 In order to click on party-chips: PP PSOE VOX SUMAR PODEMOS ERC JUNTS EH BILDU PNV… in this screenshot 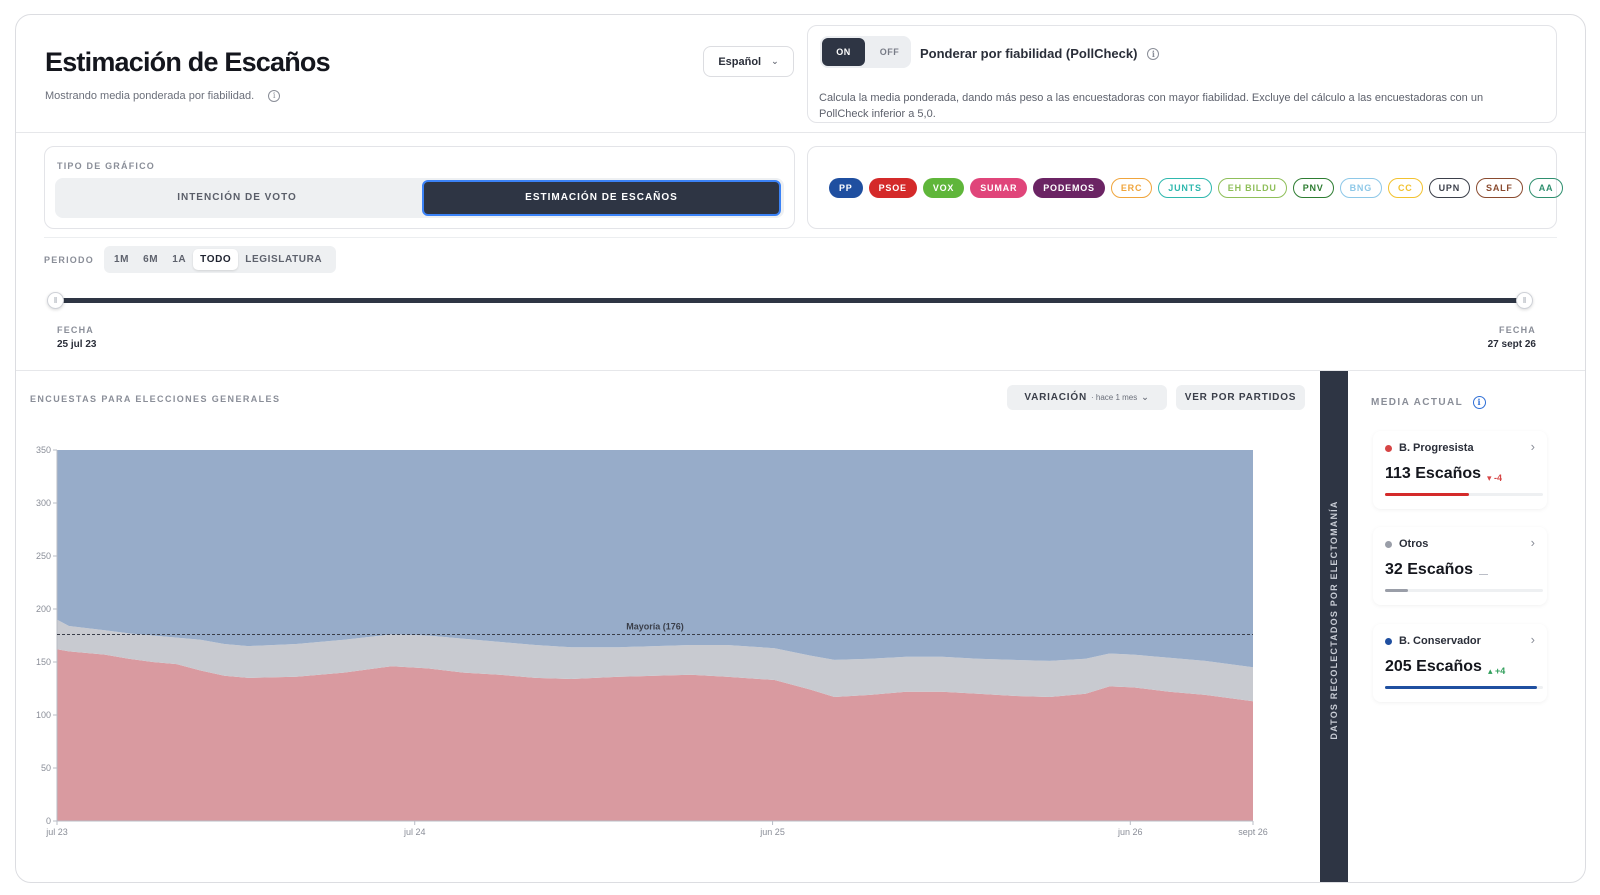, I will do `click(1196, 188)`.